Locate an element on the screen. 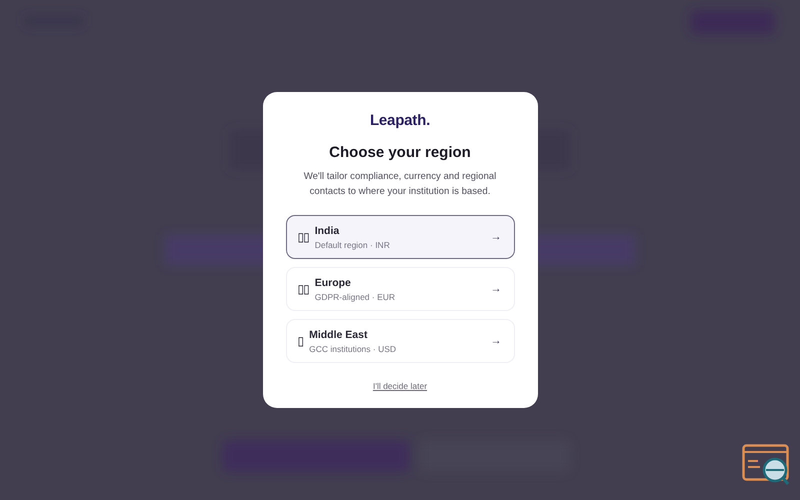  region-detail: GDPR-aligned · EUR is located at coordinates (355, 297).